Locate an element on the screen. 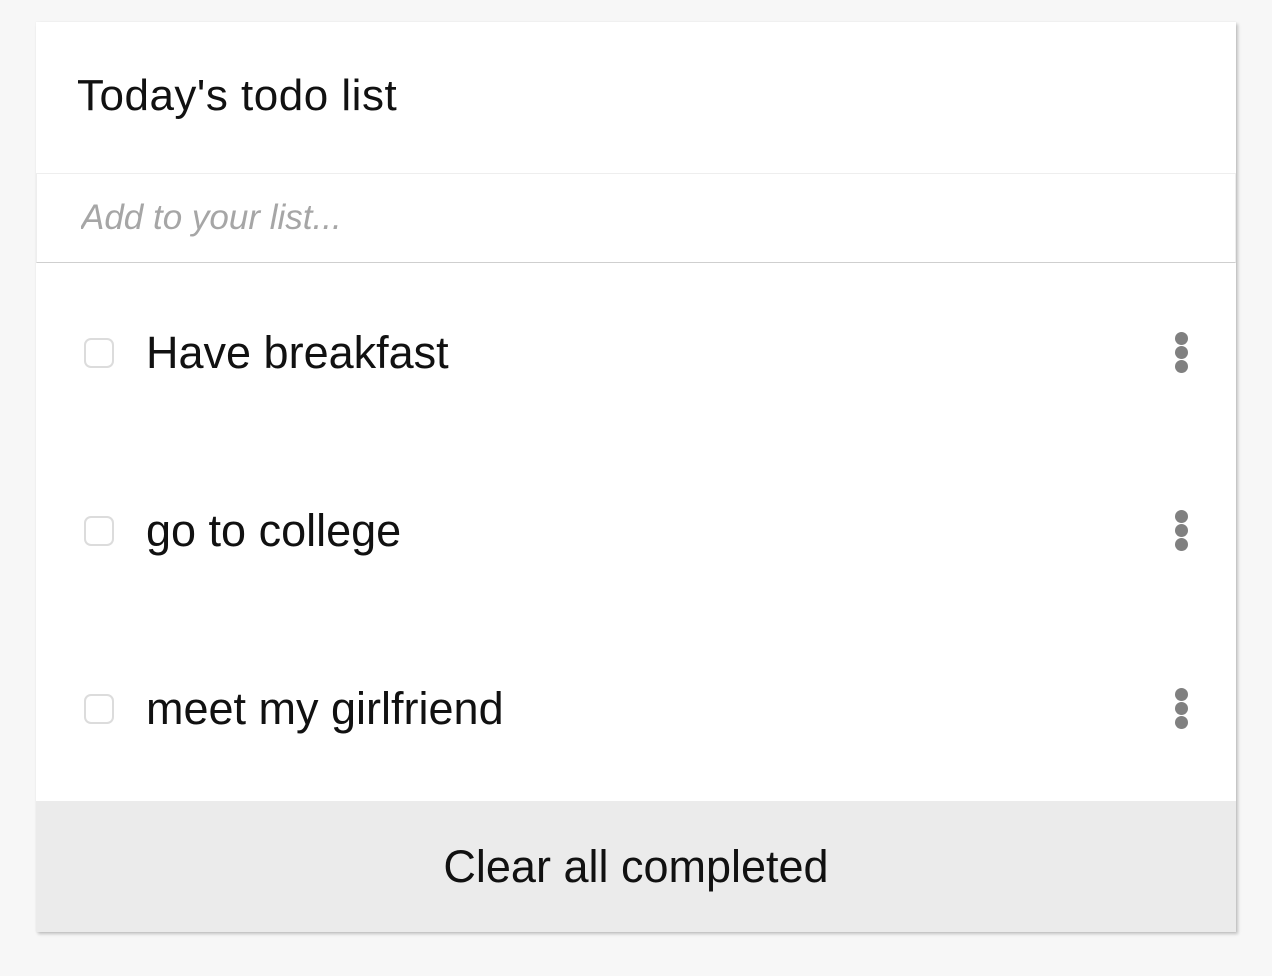 The width and height of the screenshot is (1272, 976). todo-label: go to college is located at coordinates (274, 530).